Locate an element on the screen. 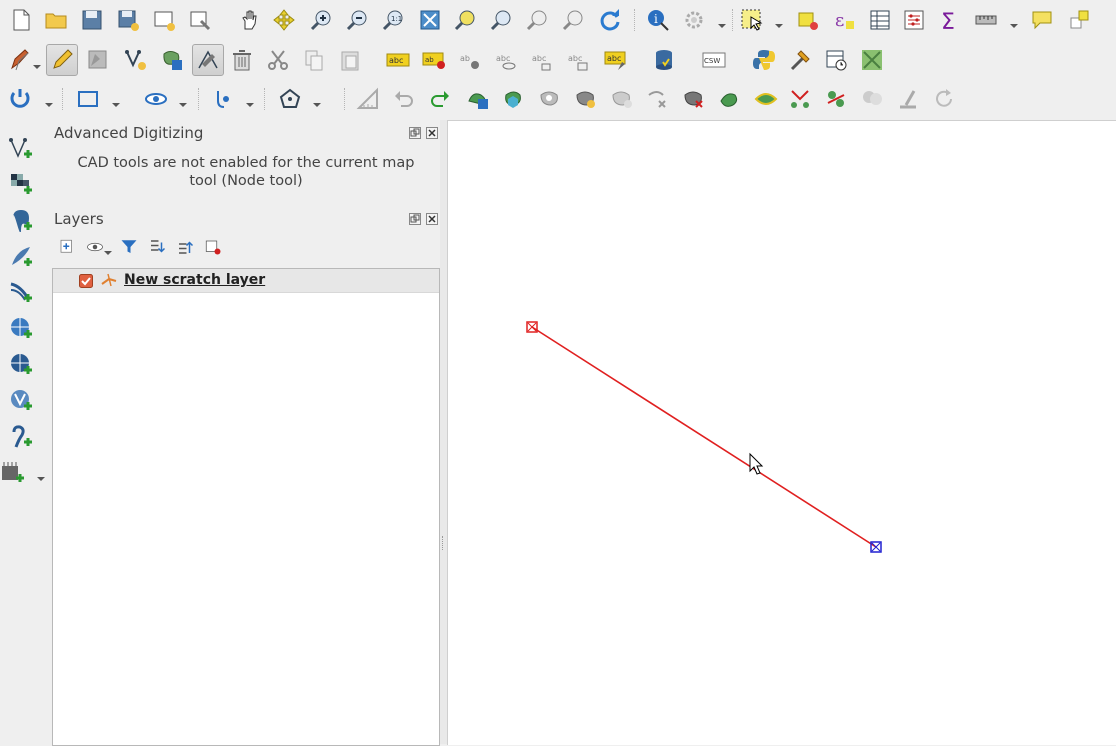 This screenshot has height=746, width=1116. new-print-layout-icon is located at coordinates (164, 20).